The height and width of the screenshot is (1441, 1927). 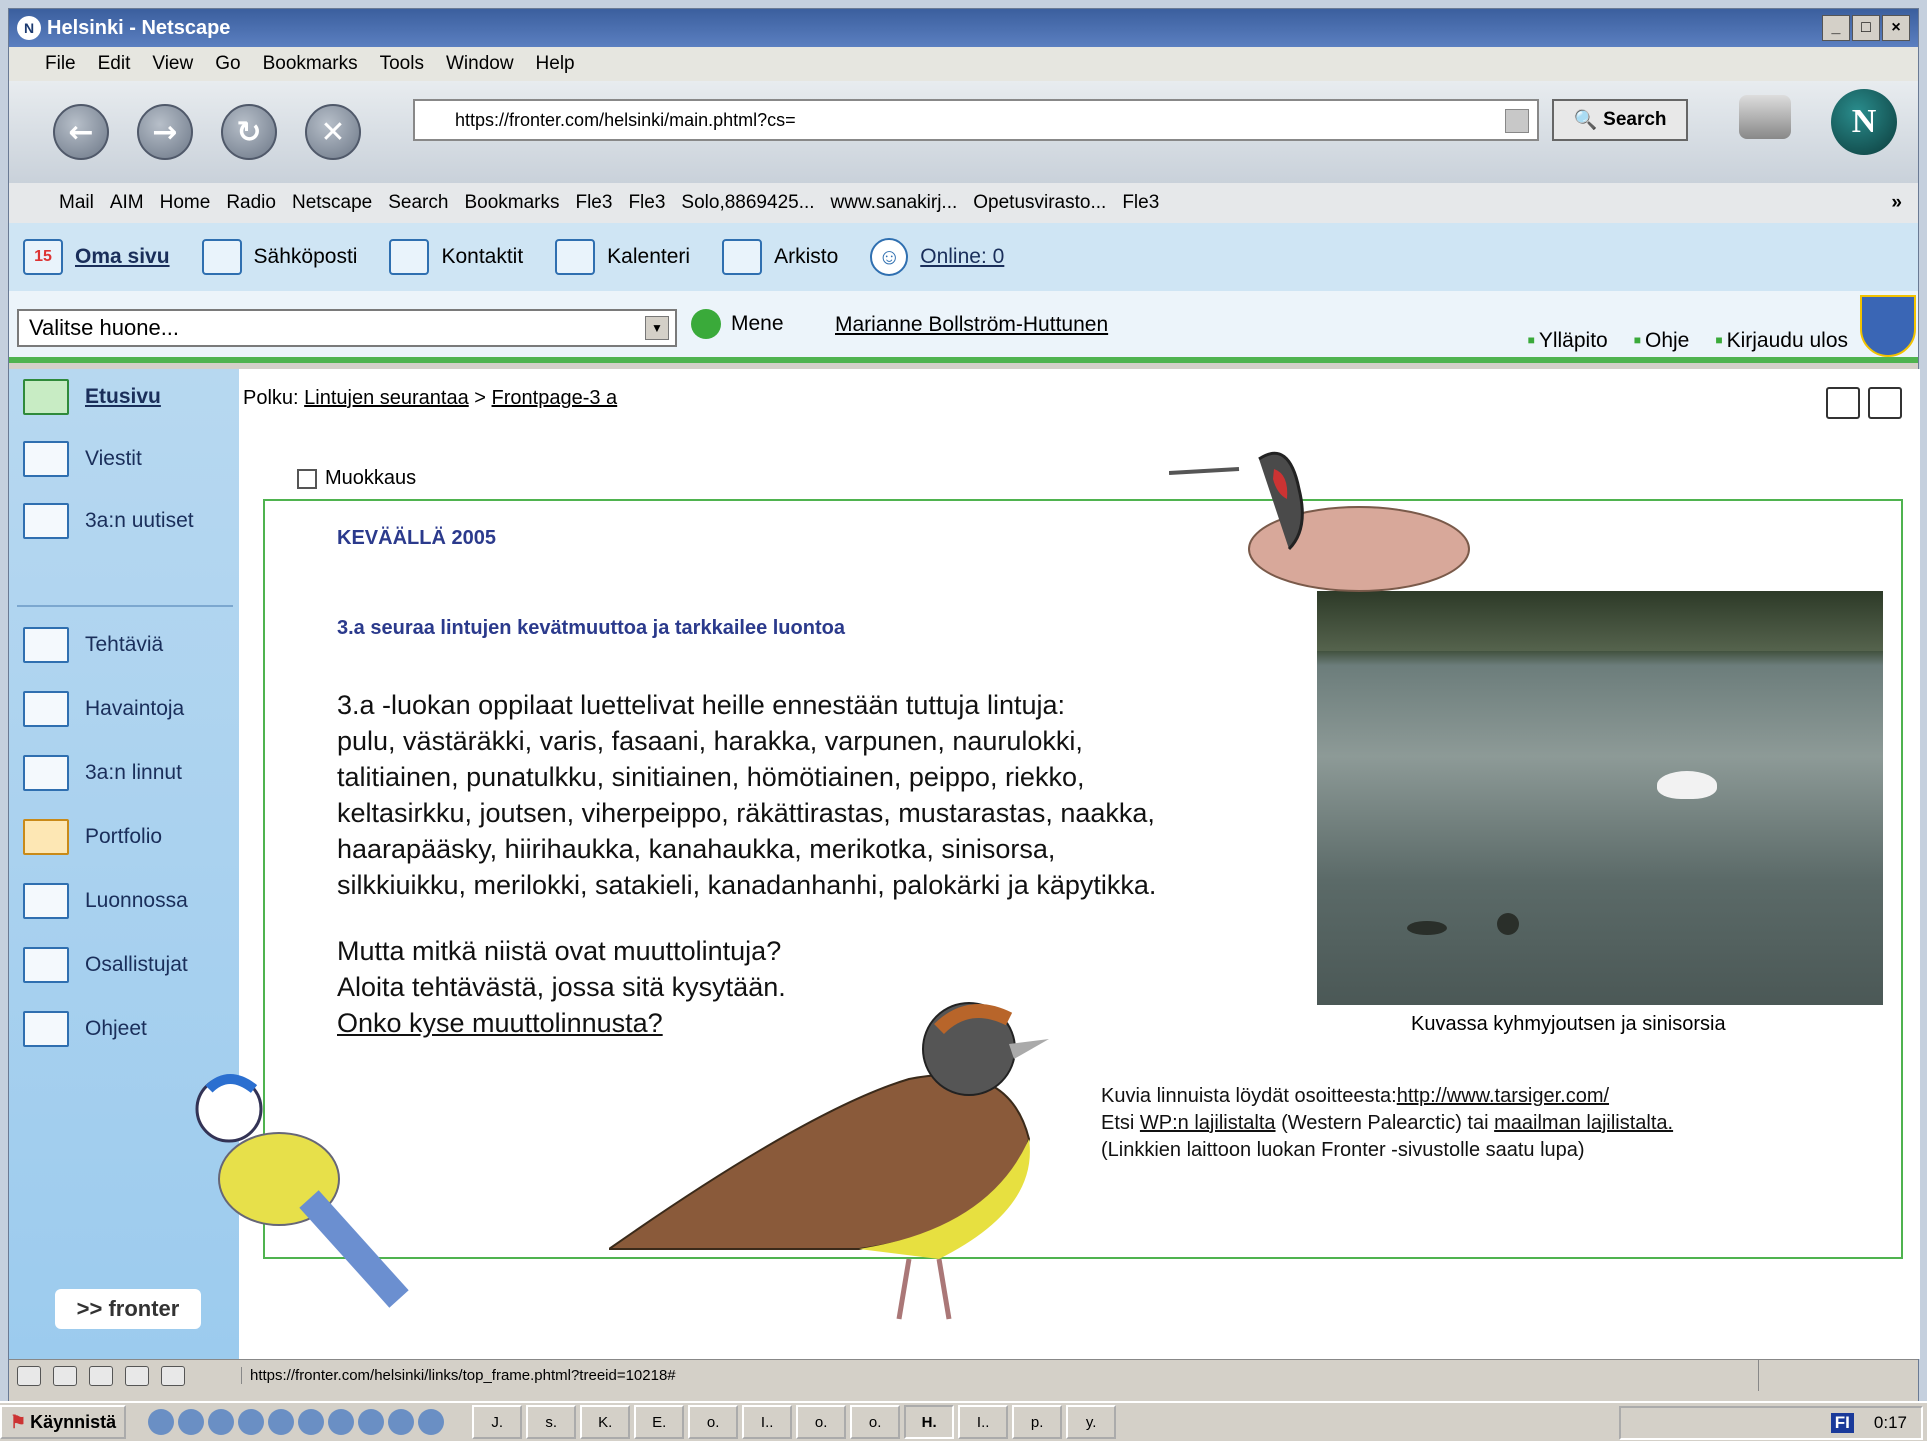 I want to click on close-button: ×, so click(x=1896, y=28).